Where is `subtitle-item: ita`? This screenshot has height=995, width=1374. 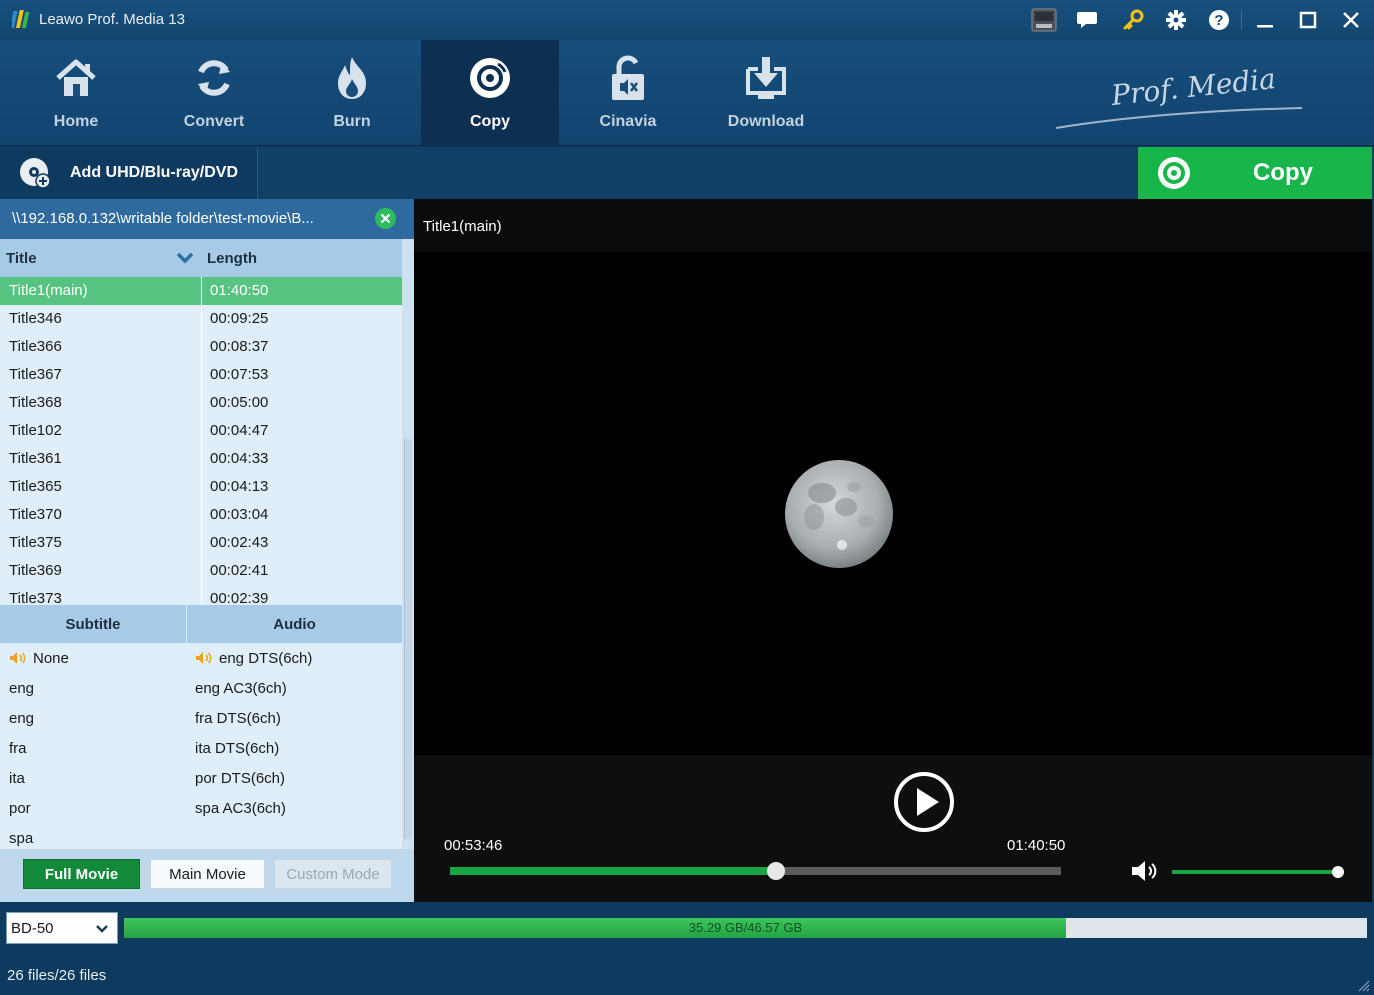 subtitle-item: ita is located at coordinates (17, 778).